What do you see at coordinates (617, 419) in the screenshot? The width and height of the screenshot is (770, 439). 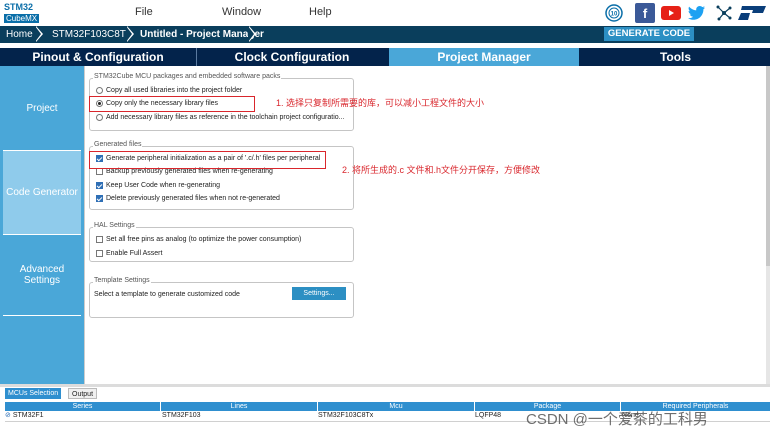 I see `csdn-watermark: CSDN @一个爱茶的工科男` at bounding box center [617, 419].